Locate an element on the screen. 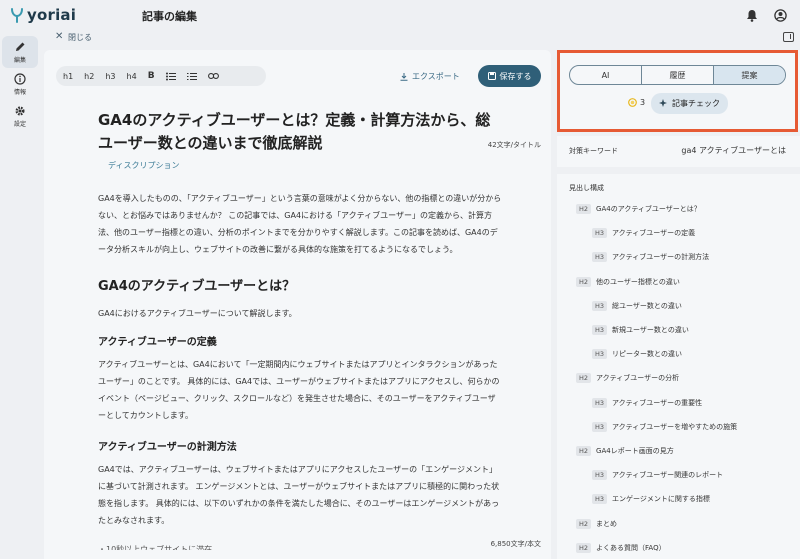  outline-item-text: アクティブユーザー関連のレポート is located at coordinates (668, 475).